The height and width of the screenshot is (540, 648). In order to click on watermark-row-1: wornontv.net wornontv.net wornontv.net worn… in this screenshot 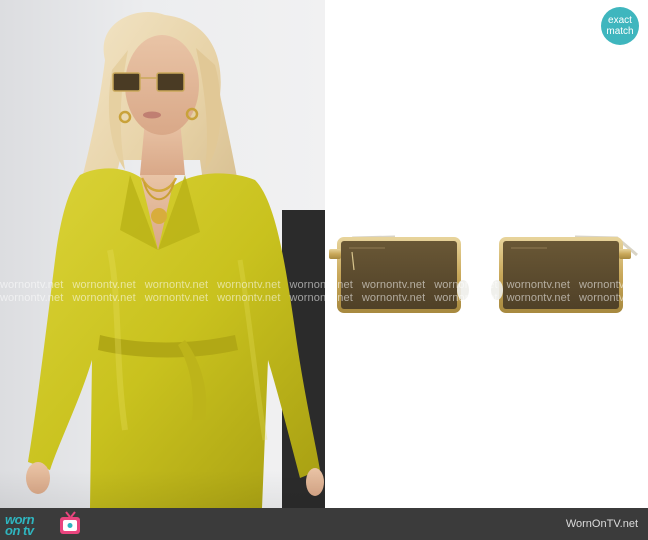, I will do `click(324, 285)`.